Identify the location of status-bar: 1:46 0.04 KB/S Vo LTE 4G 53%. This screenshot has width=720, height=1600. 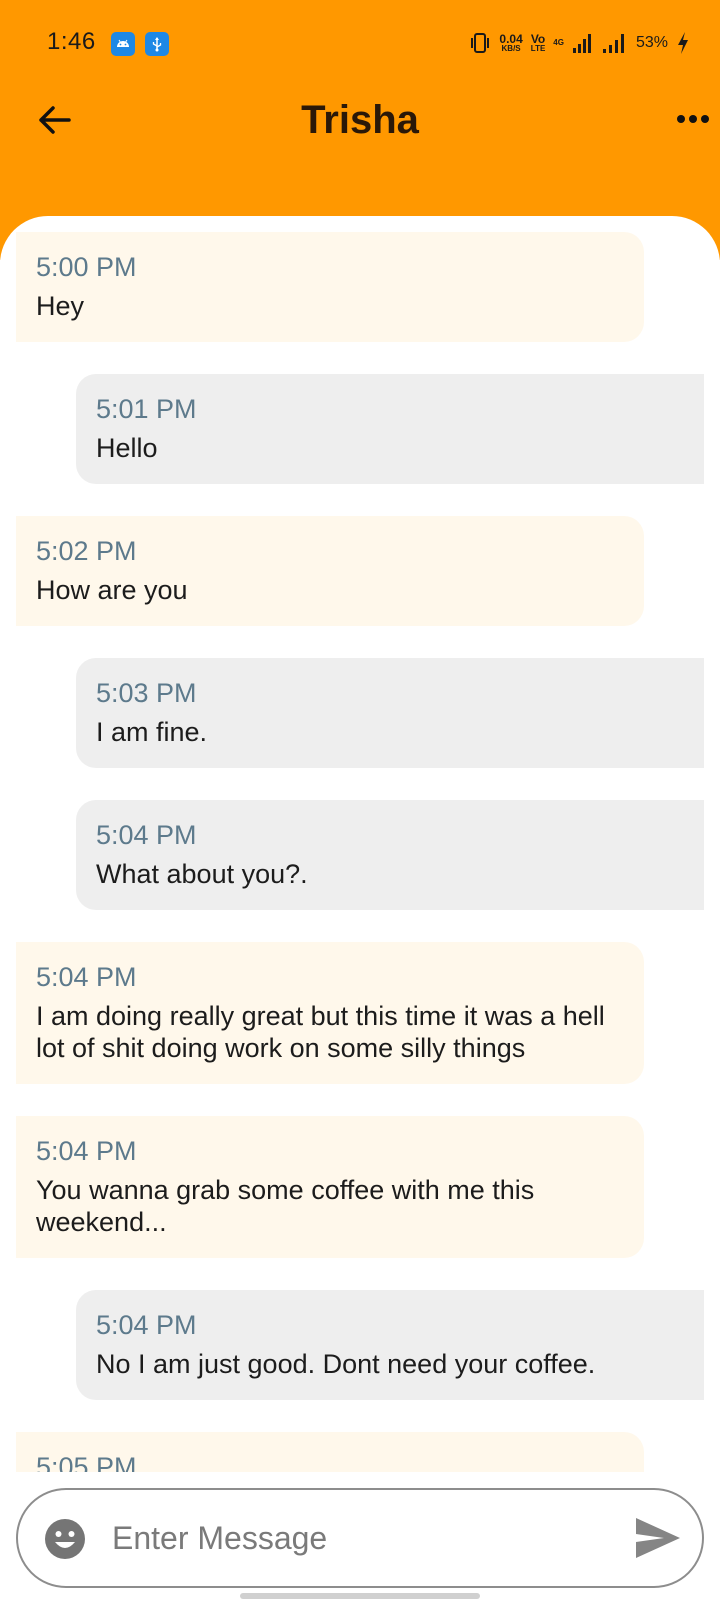
(360, 44).